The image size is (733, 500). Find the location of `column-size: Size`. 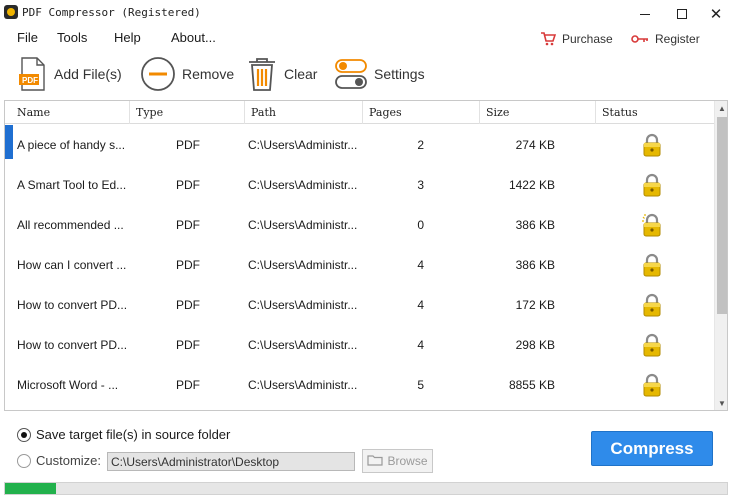

column-size: Size is located at coordinates (538, 112).